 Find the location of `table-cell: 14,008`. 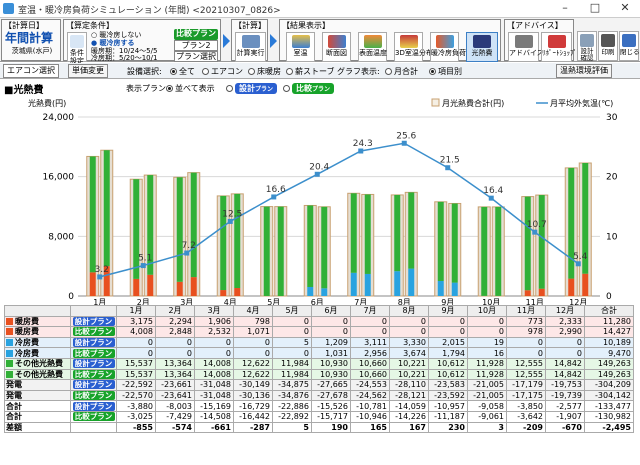

table-cell: 14,008 is located at coordinates (214, 363).